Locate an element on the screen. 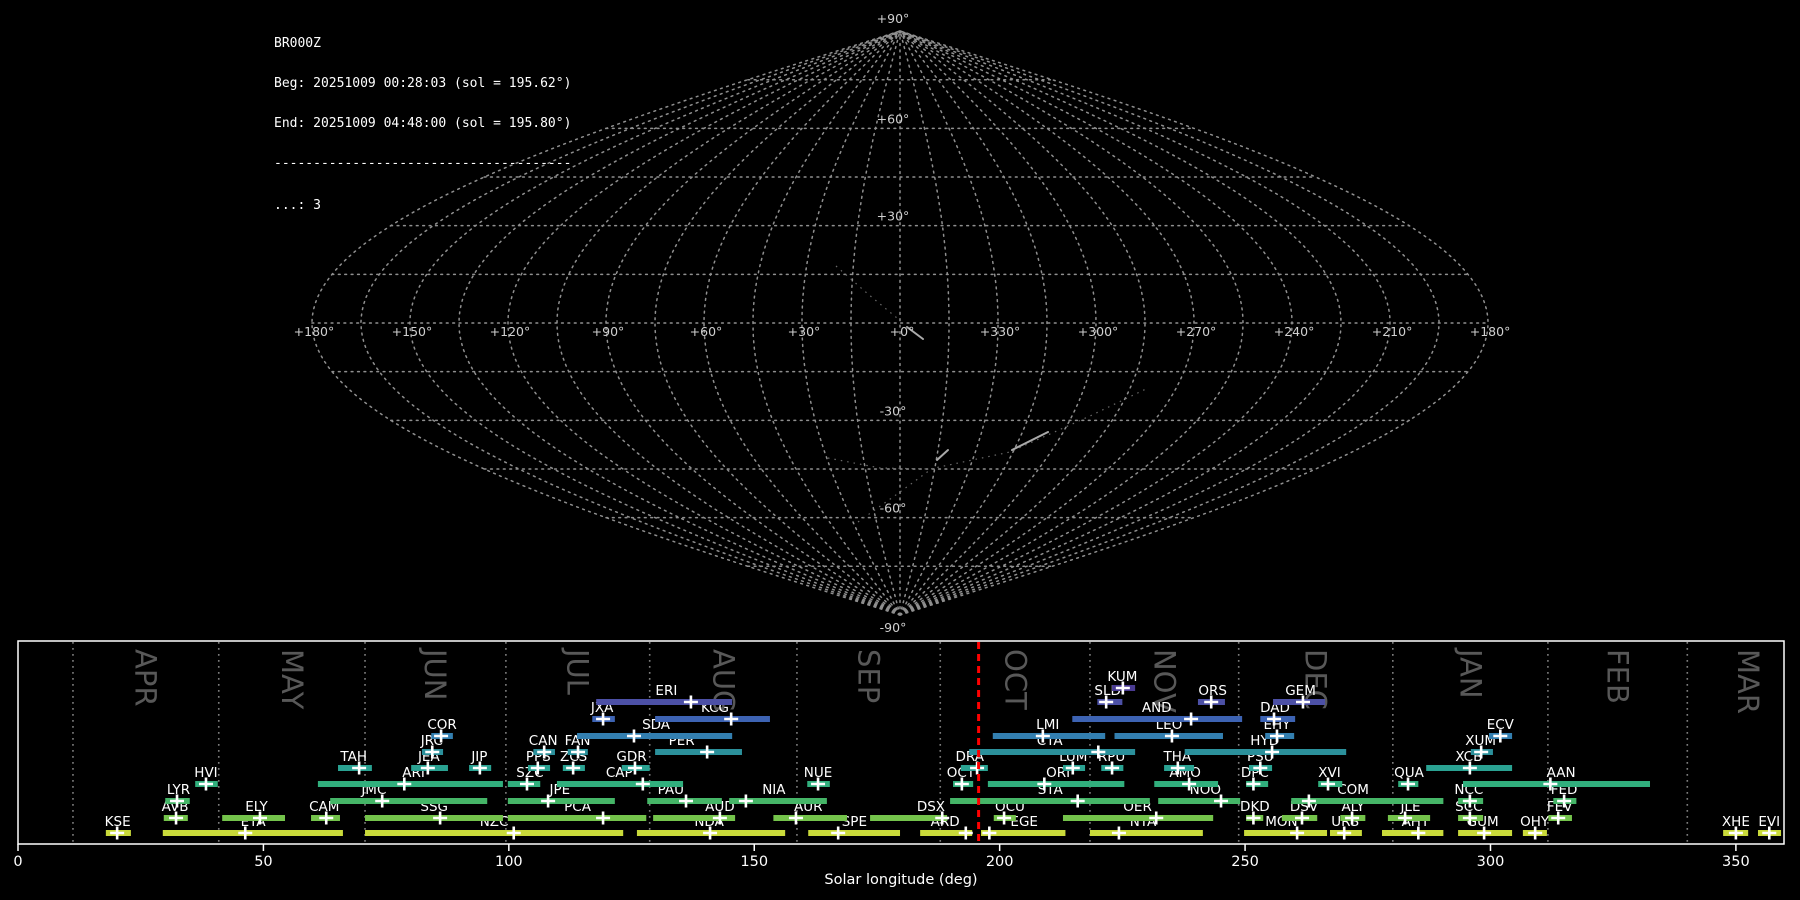  axis-tick-label: 300 is located at coordinates (1491, 862).